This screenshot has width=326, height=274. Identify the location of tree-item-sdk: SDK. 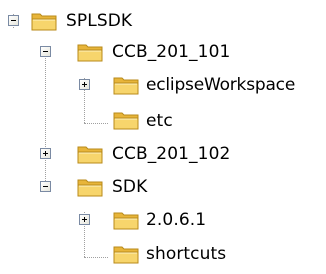
(100, 187).